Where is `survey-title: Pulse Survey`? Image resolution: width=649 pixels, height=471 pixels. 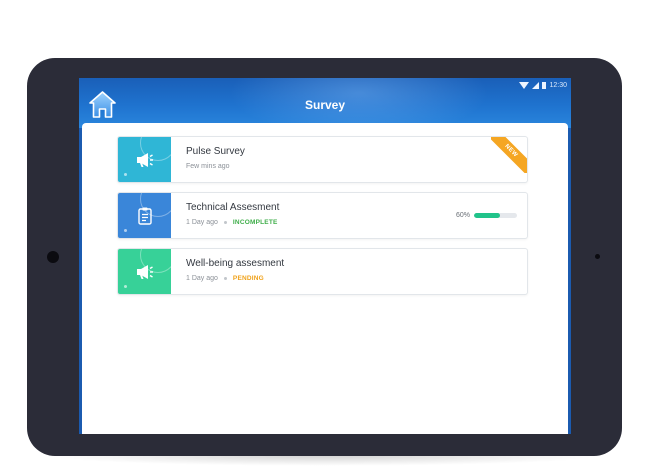
survey-title: Pulse Survey is located at coordinates (215, 151).